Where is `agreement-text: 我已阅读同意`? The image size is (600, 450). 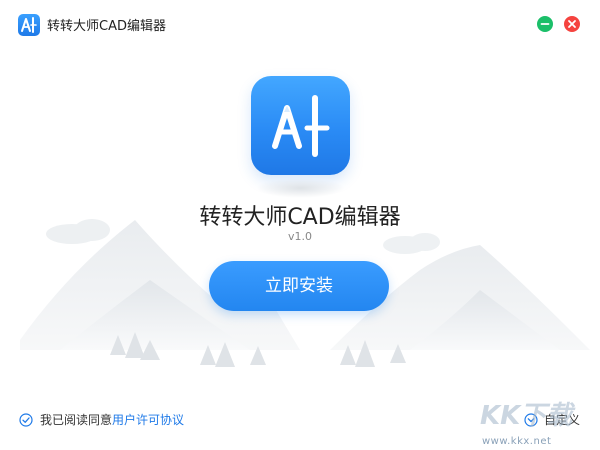
agreement-text: 我已阅读同意 is located at coordinates (76, 420).